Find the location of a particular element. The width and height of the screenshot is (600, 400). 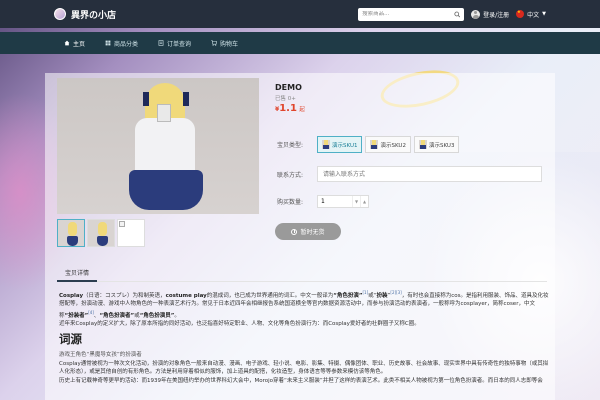

sku-option-label: 演示SKU2 is located at coordinates (393, 145).